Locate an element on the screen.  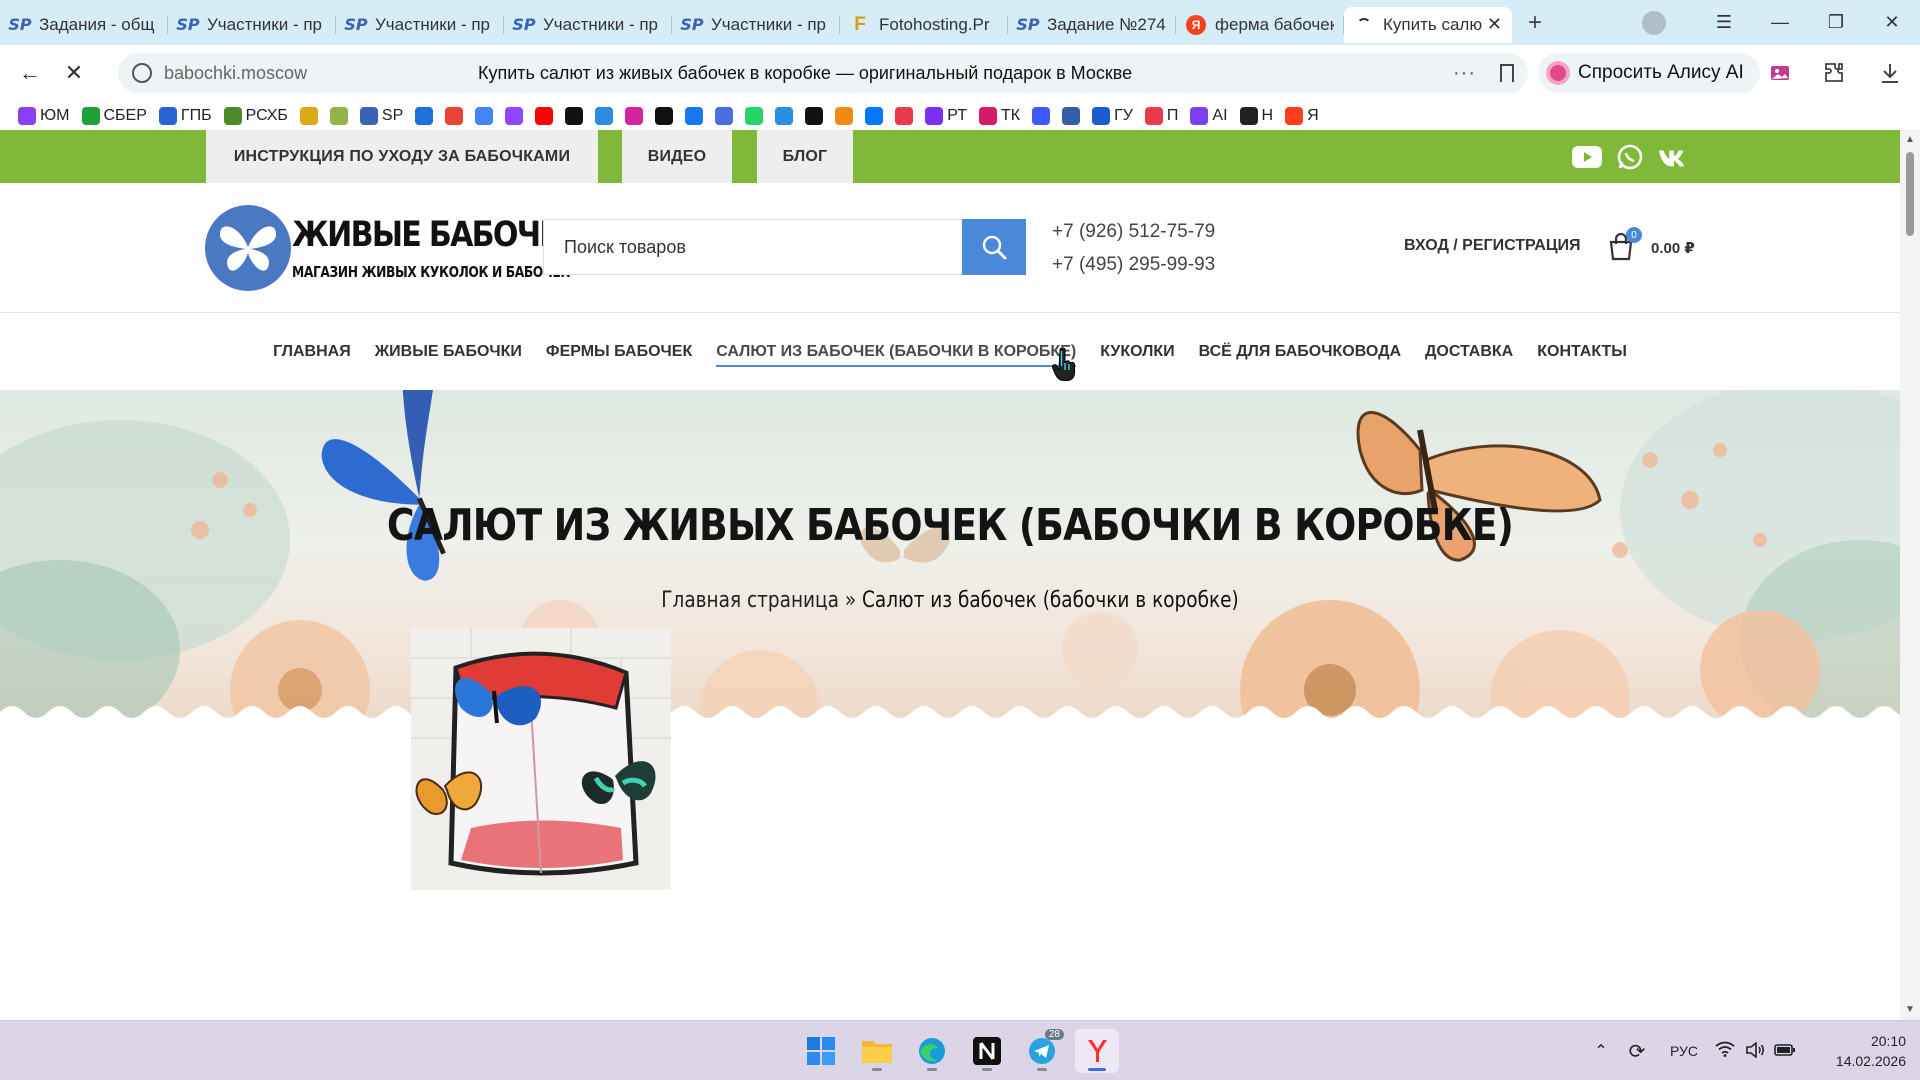
extensions-icon is located at coordinates (1834, 73).